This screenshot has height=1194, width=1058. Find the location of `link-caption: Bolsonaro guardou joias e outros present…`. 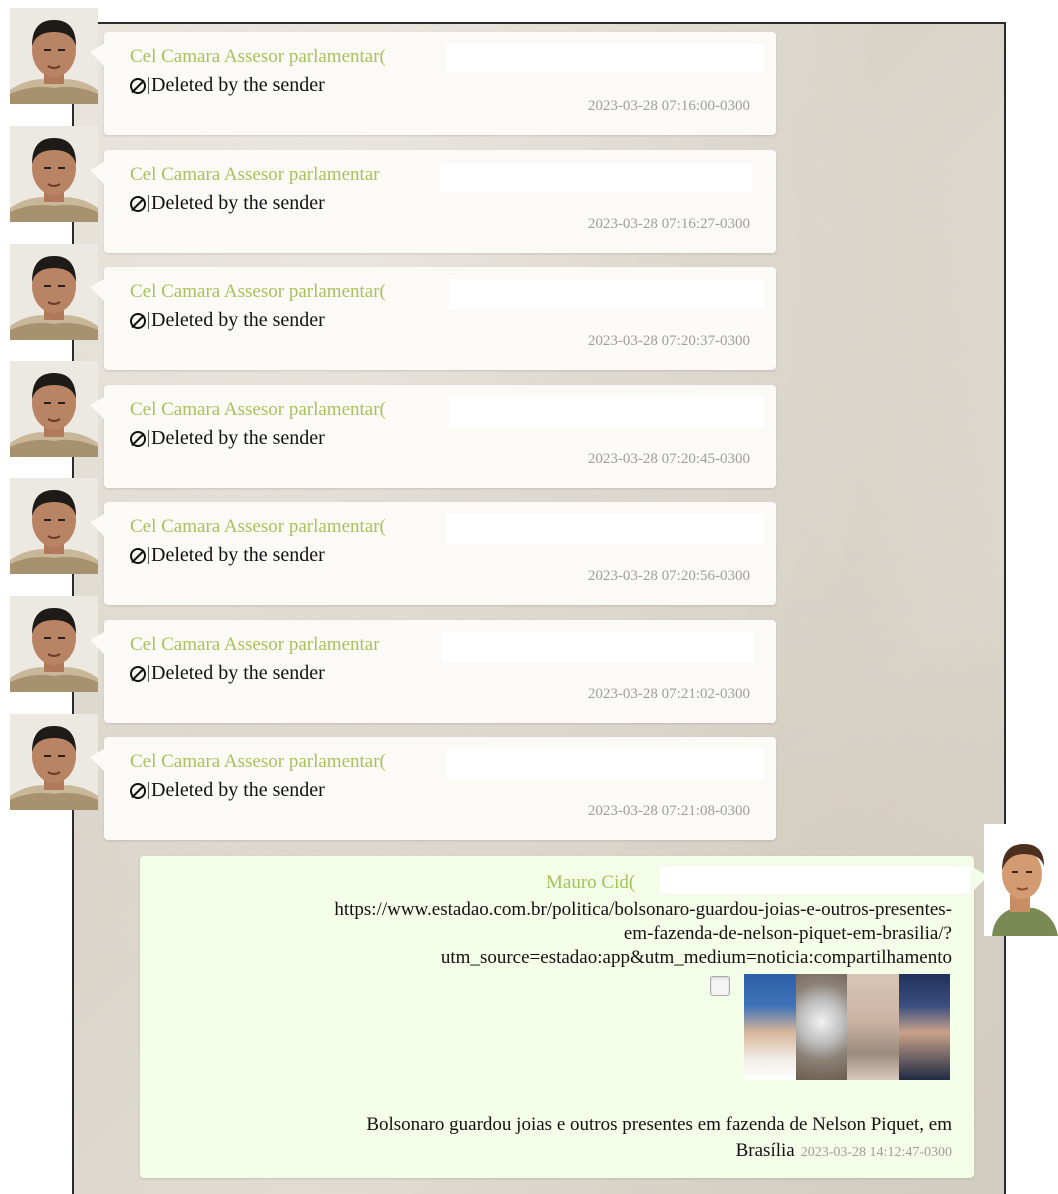

link-caption: Bolsonaro guardou joias e outros present… is located at coordinates (557, 1139).